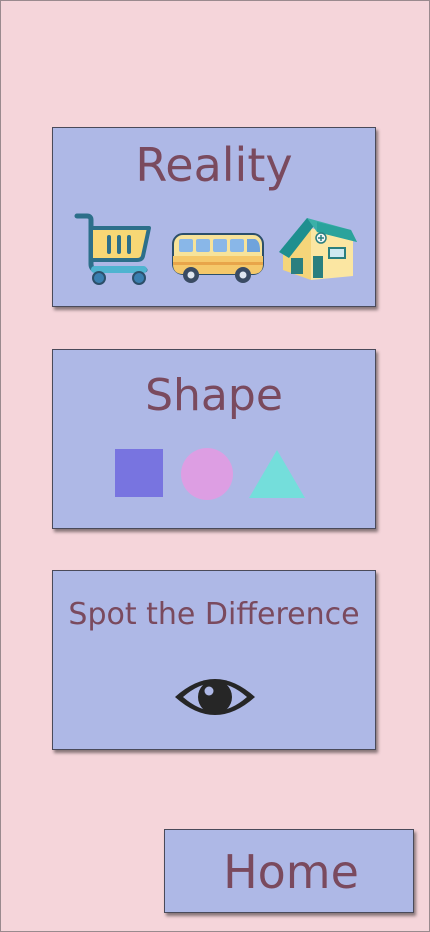  What do you see at coordinates (214, 660) in the screenshot?
I see `spot-the-difference-card: Spot the Difference` at bounding box center [214, 660].